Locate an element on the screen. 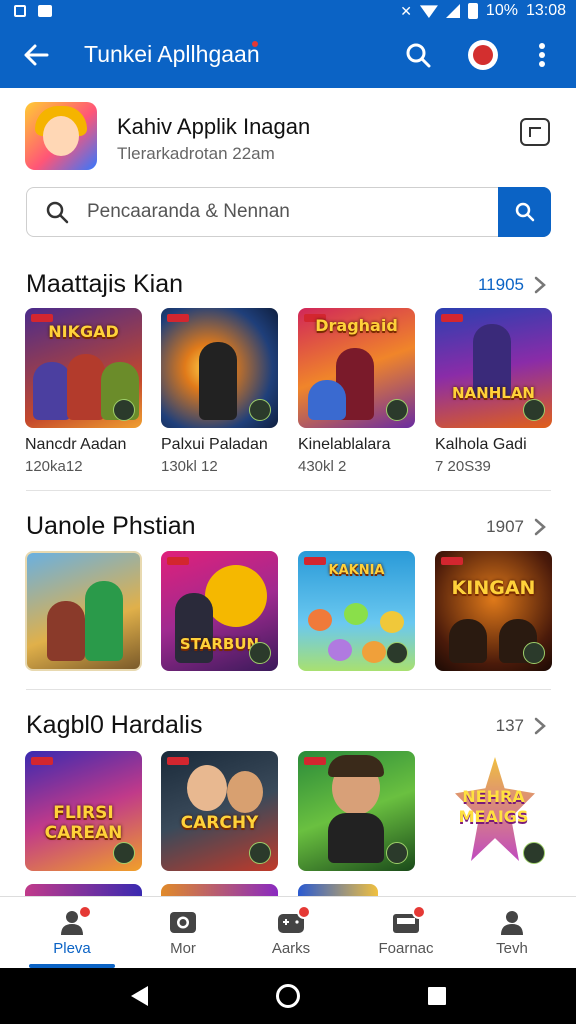 The width and height of the screenshot is (576, 1024). game-name: Kinelablalara is located at coordinates (344, 444).